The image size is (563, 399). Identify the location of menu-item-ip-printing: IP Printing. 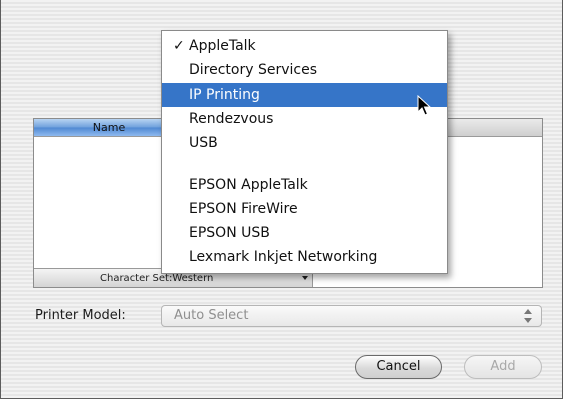
(304, 95).